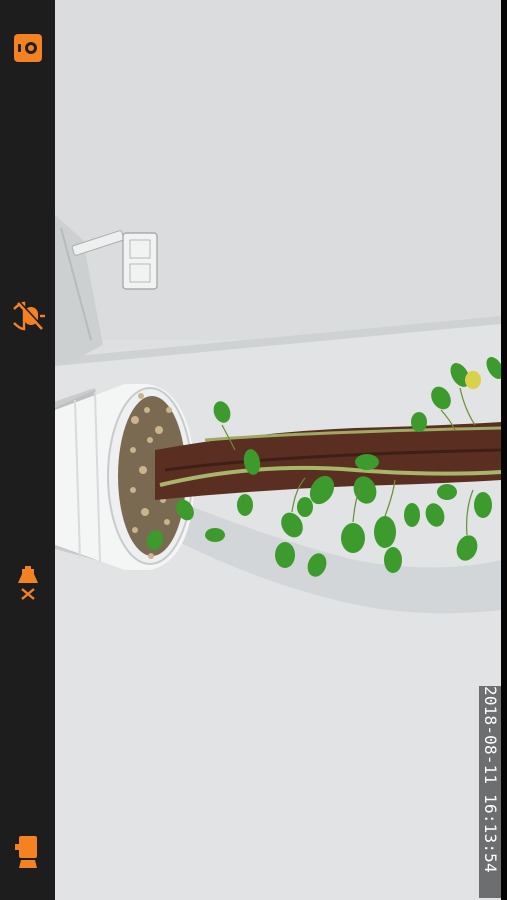 This screenshot has width=507, height=900. What do you see at coordinates (490, 779) in the screenshot?
I see `timestamp-text: 2018-08-11 16:13:54` at bounding box center [490, 779].